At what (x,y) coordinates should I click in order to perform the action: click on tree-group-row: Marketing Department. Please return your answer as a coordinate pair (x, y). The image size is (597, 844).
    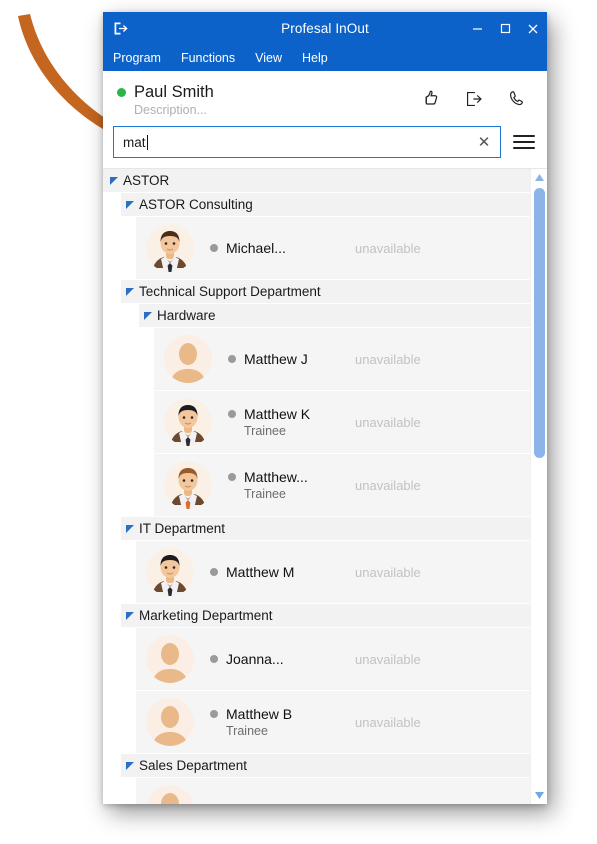
    Looking at the image, I should click on (325, 615).